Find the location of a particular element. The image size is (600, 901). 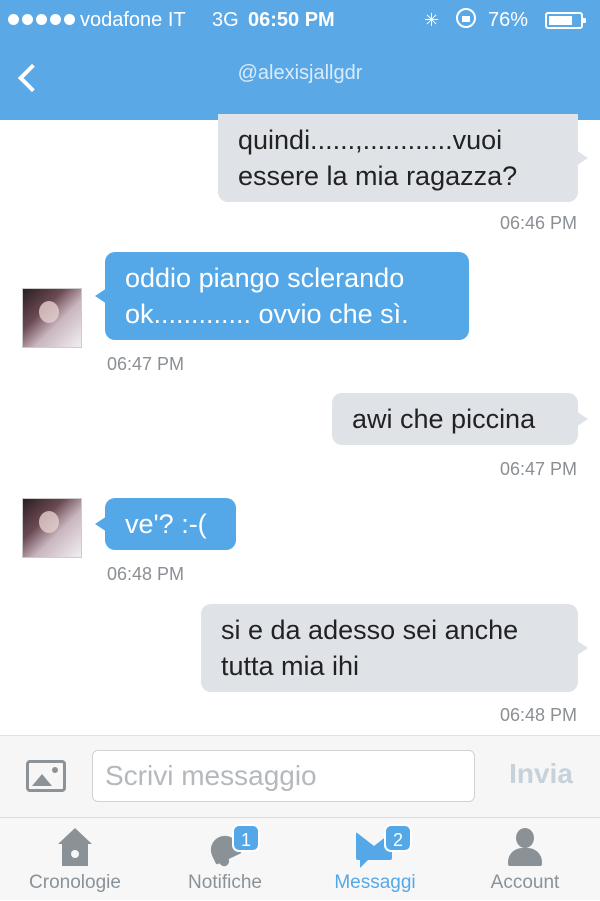

tab-cronologie: Cronologie is located at coordinates (75, 859).